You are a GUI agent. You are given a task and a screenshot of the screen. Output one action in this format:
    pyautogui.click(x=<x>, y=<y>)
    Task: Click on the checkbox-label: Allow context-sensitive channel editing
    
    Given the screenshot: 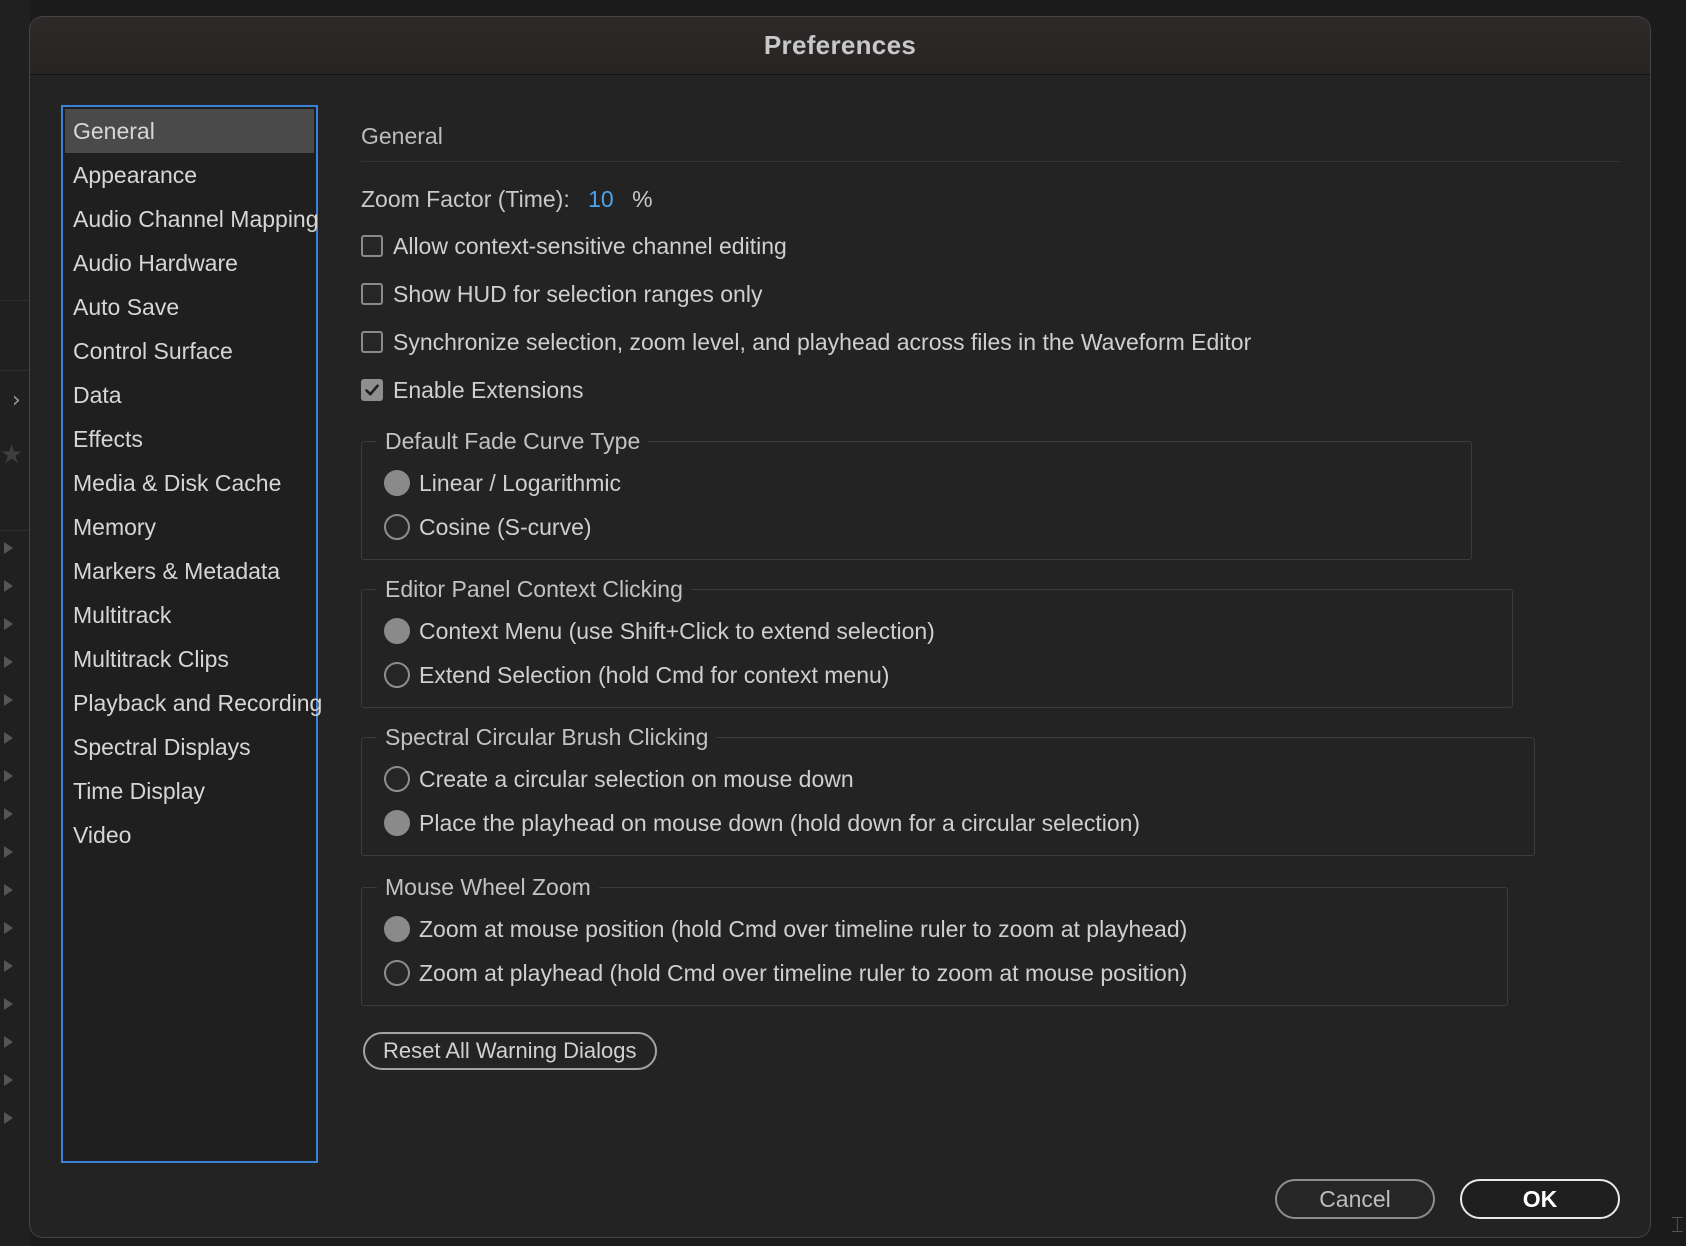 What is the action you would take?
    pyautogui.click(x=590, y=245)
    